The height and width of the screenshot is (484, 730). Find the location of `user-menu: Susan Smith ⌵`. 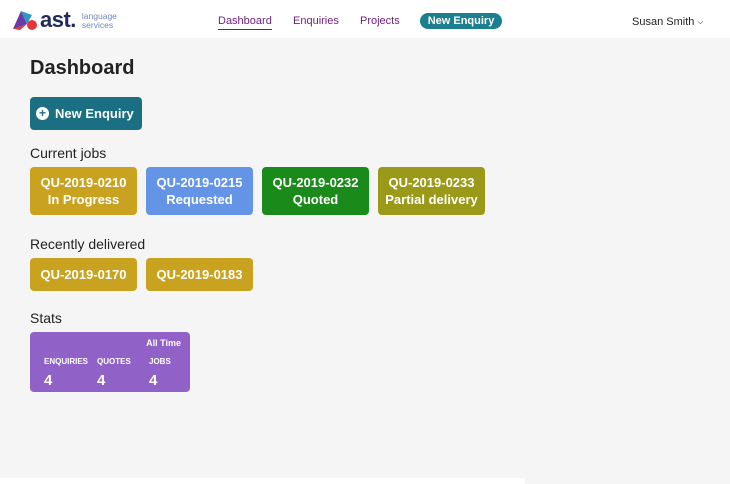

user-menu: Susan Smith ⌵ is located at coordinates (667, 22).